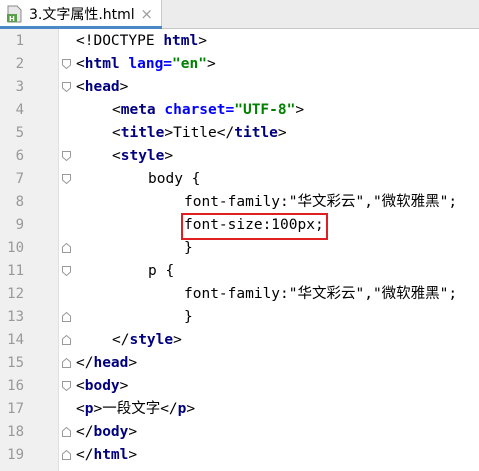  What do you see at coordinates (239, 363) in the screenshot?
I see `code-line: 15 </head>` at bounding box center [239, 363].